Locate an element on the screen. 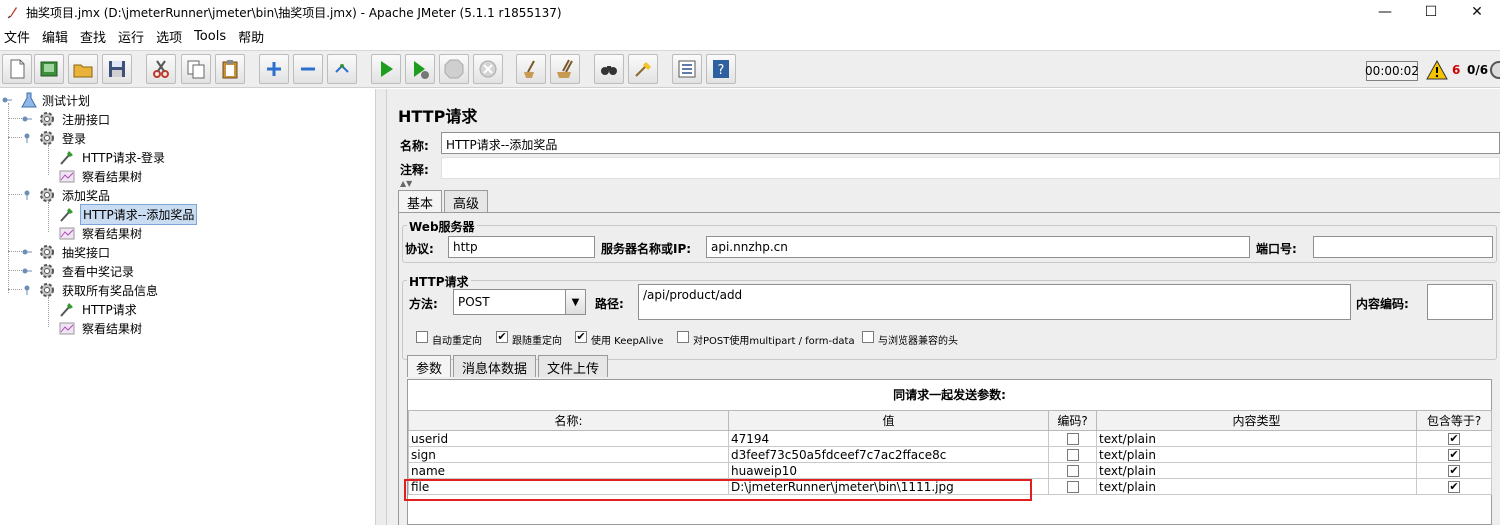 The image size is (1500, 525). remote-icon is located at coordinates (1495, 70).